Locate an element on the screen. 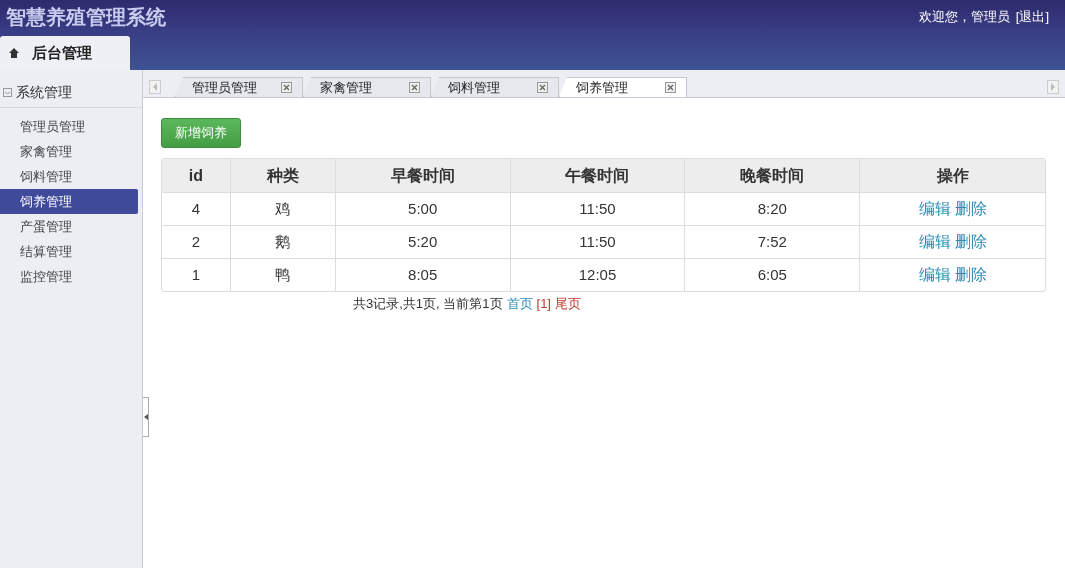 This screenshot has height=568, width=1065. pager-link: [1] is located at coordinates (543, 304).